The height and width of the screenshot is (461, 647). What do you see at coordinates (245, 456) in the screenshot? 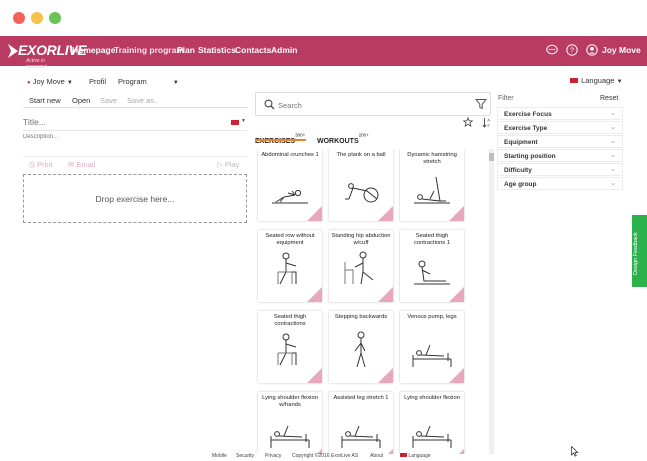
I see `footer-security-link: Security` at bounding box center [245, 456].